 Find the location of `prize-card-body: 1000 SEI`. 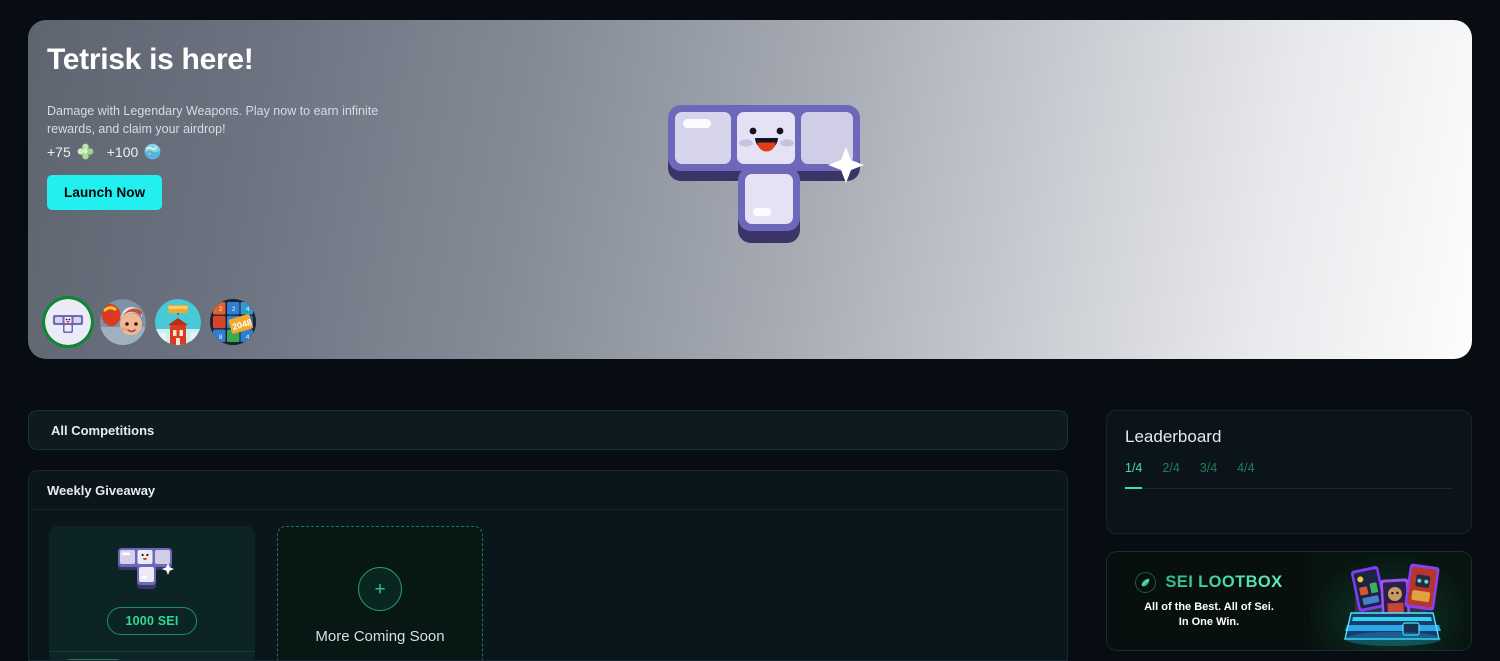

prize-card-body: 1000 SEI is located at coordinates (152, 588).